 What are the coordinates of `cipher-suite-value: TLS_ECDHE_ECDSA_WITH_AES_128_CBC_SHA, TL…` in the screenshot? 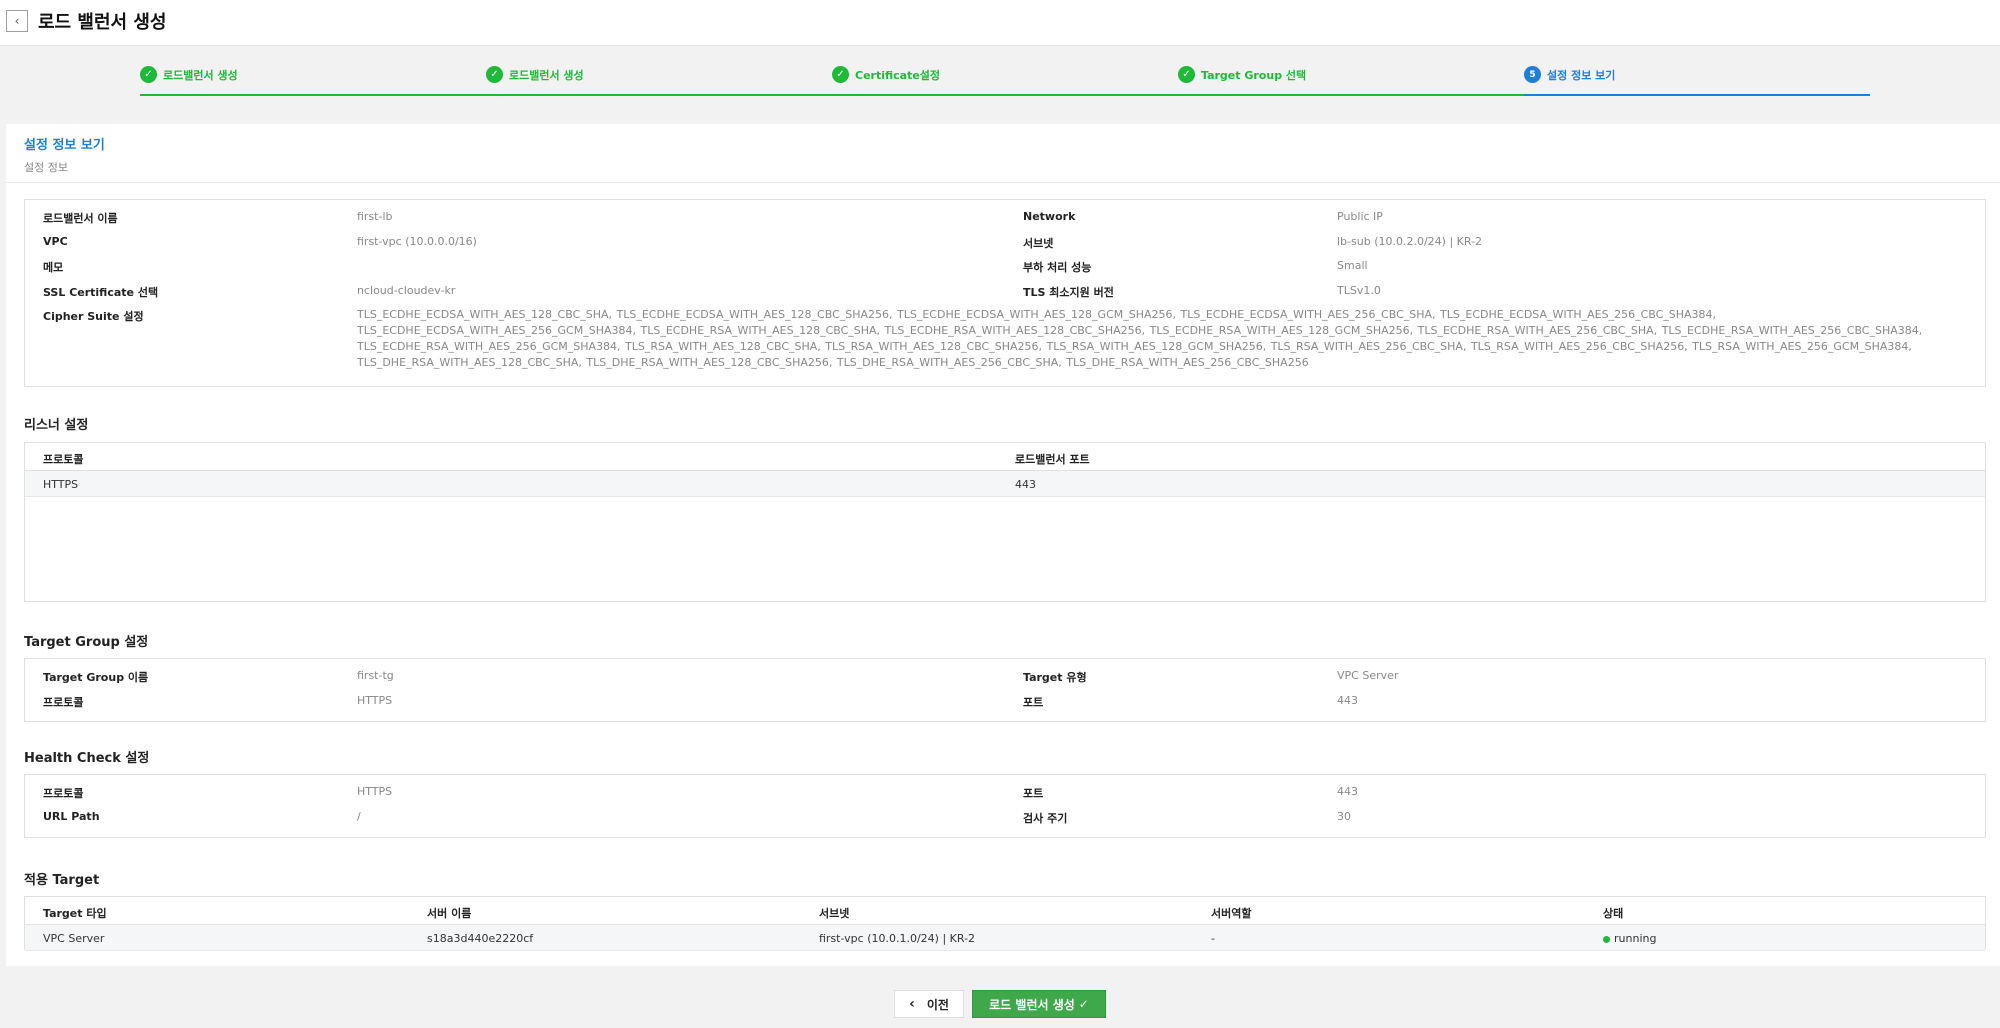 It's located at (1140, 338).